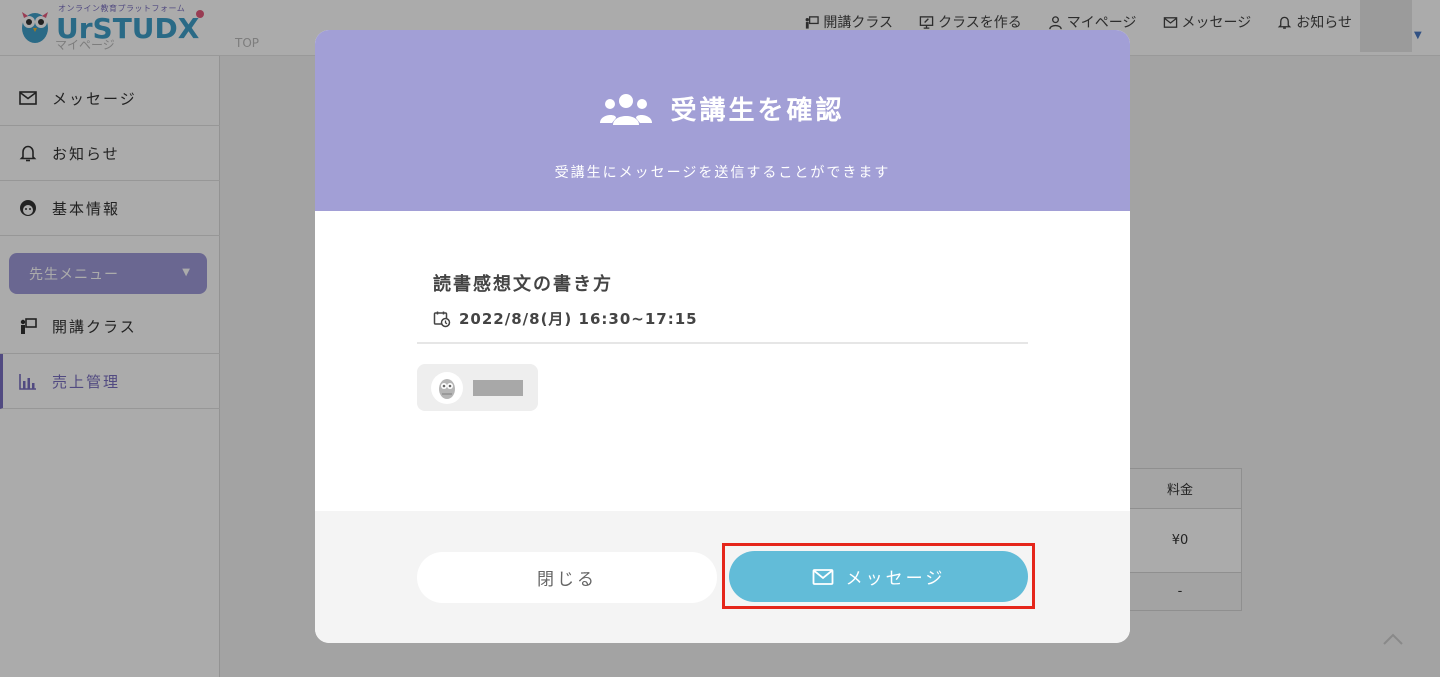 The image size is (1440, 677). What do you see at coordinates (578, 319) in the screenshot?
I see `class-datetime-text: 2022/8/8(月) 16:30~17:15` at bounding box center [578, 319].